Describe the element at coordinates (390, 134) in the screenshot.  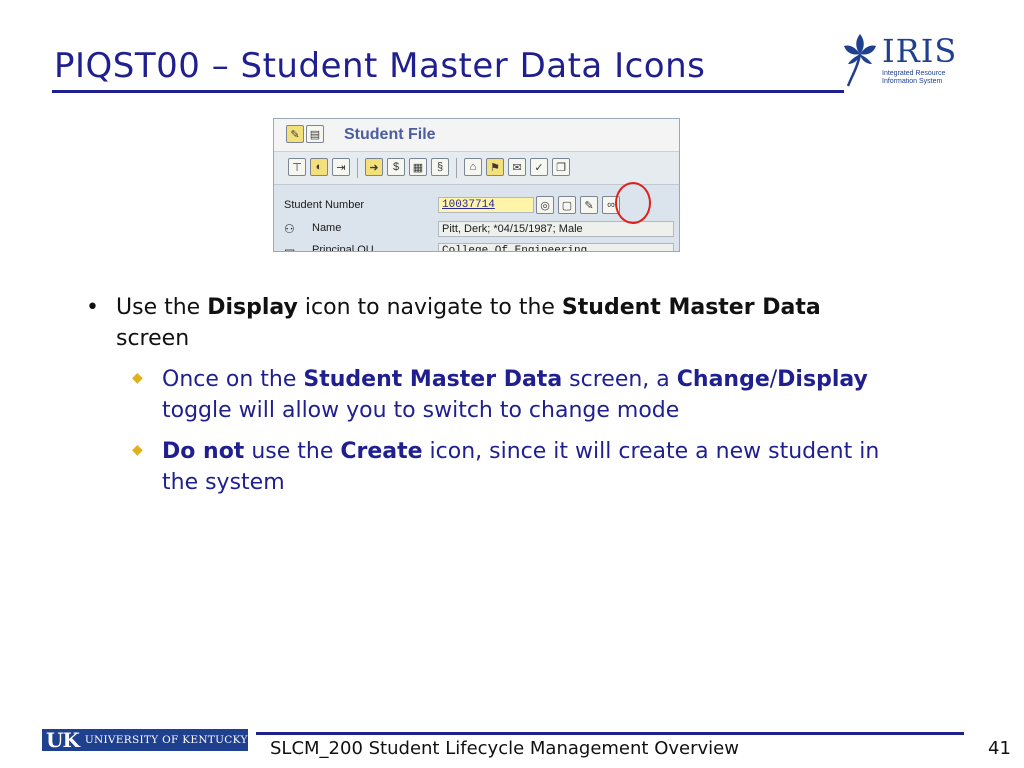
I see `sap-window-title: Student File` at that location.